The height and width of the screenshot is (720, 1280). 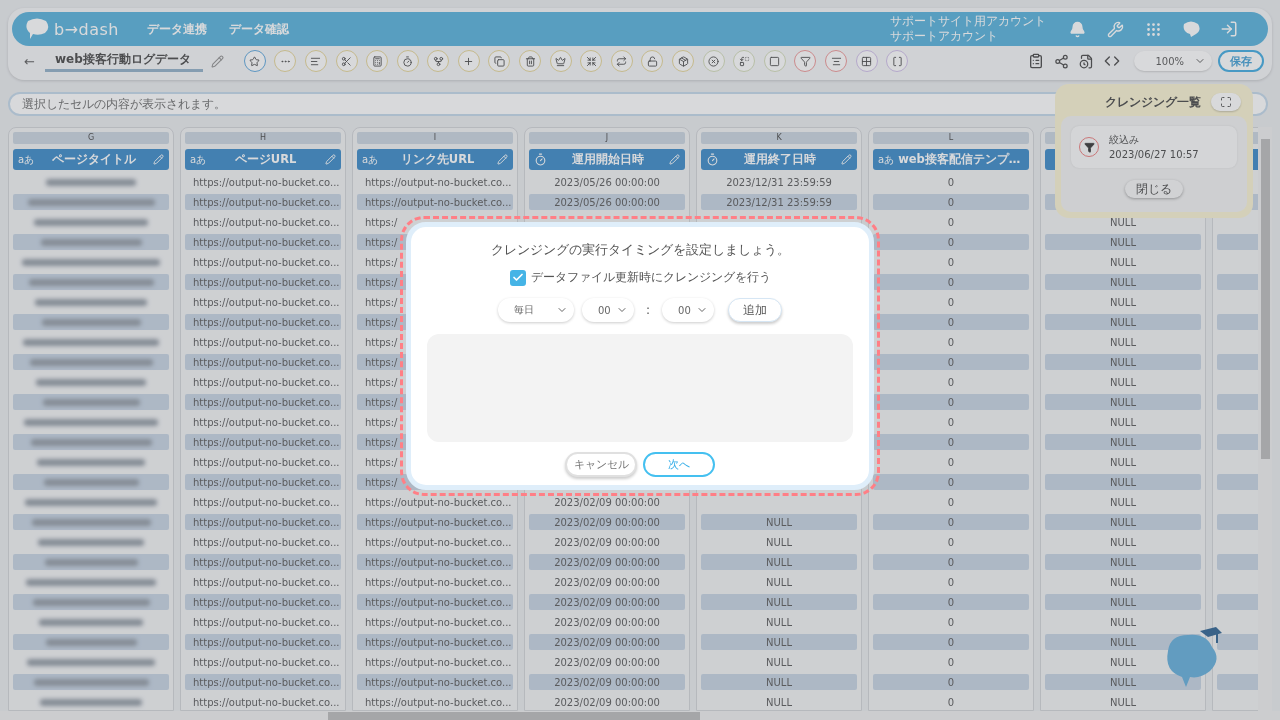 What do you see at coordinates (779, 202) in the screenshot?
I see `table-cell: 2023/12/31 23:59:59` at bounding box center [779, 202].